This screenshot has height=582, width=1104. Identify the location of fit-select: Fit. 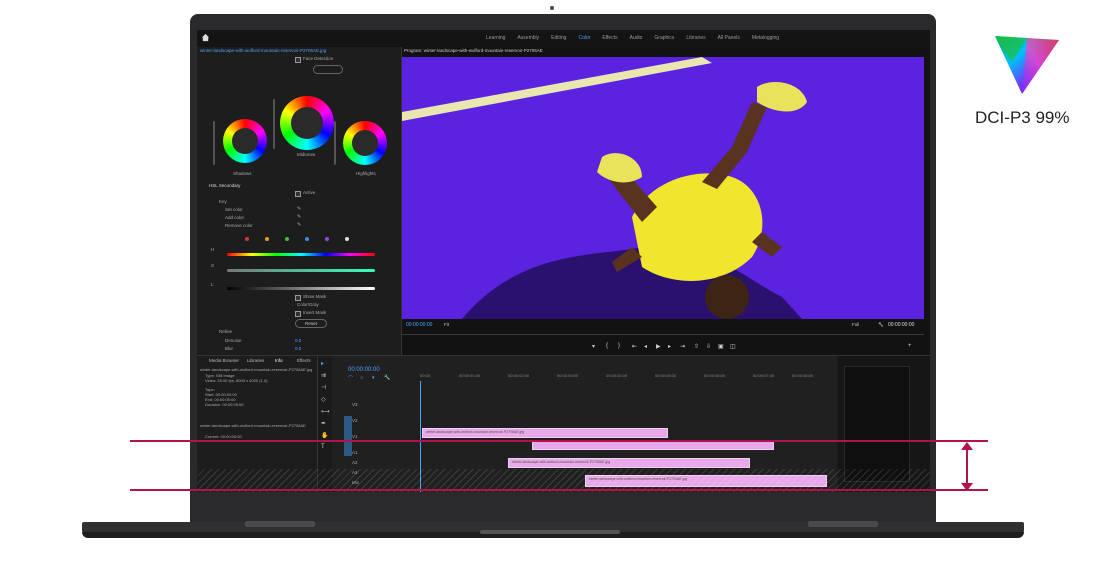
(446, 324).